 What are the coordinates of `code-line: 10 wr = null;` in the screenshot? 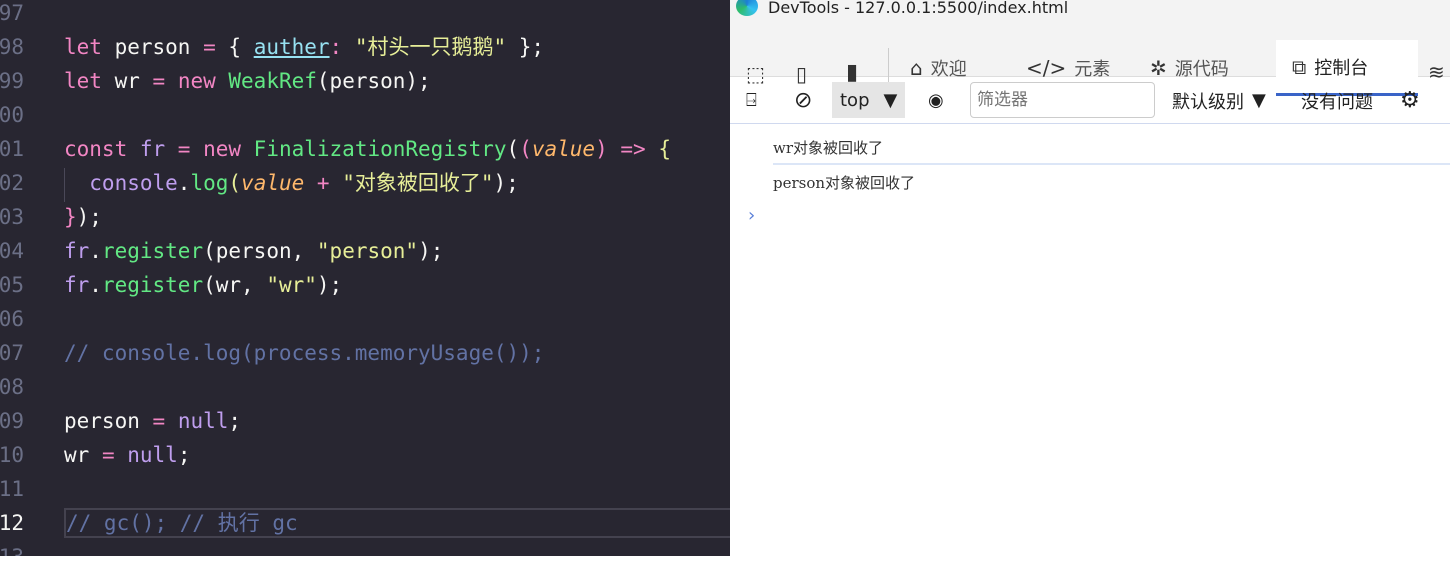 It's located at (365, 455).